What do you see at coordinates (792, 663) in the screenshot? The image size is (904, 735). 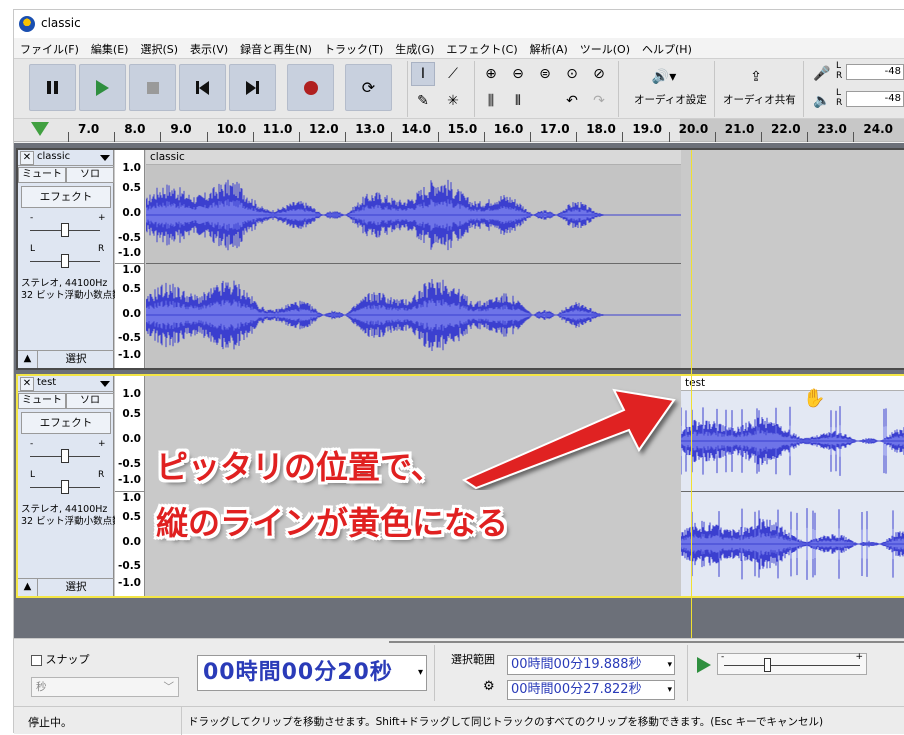 I see `play-speed-slider: - +` at bounding box center [792, 663].